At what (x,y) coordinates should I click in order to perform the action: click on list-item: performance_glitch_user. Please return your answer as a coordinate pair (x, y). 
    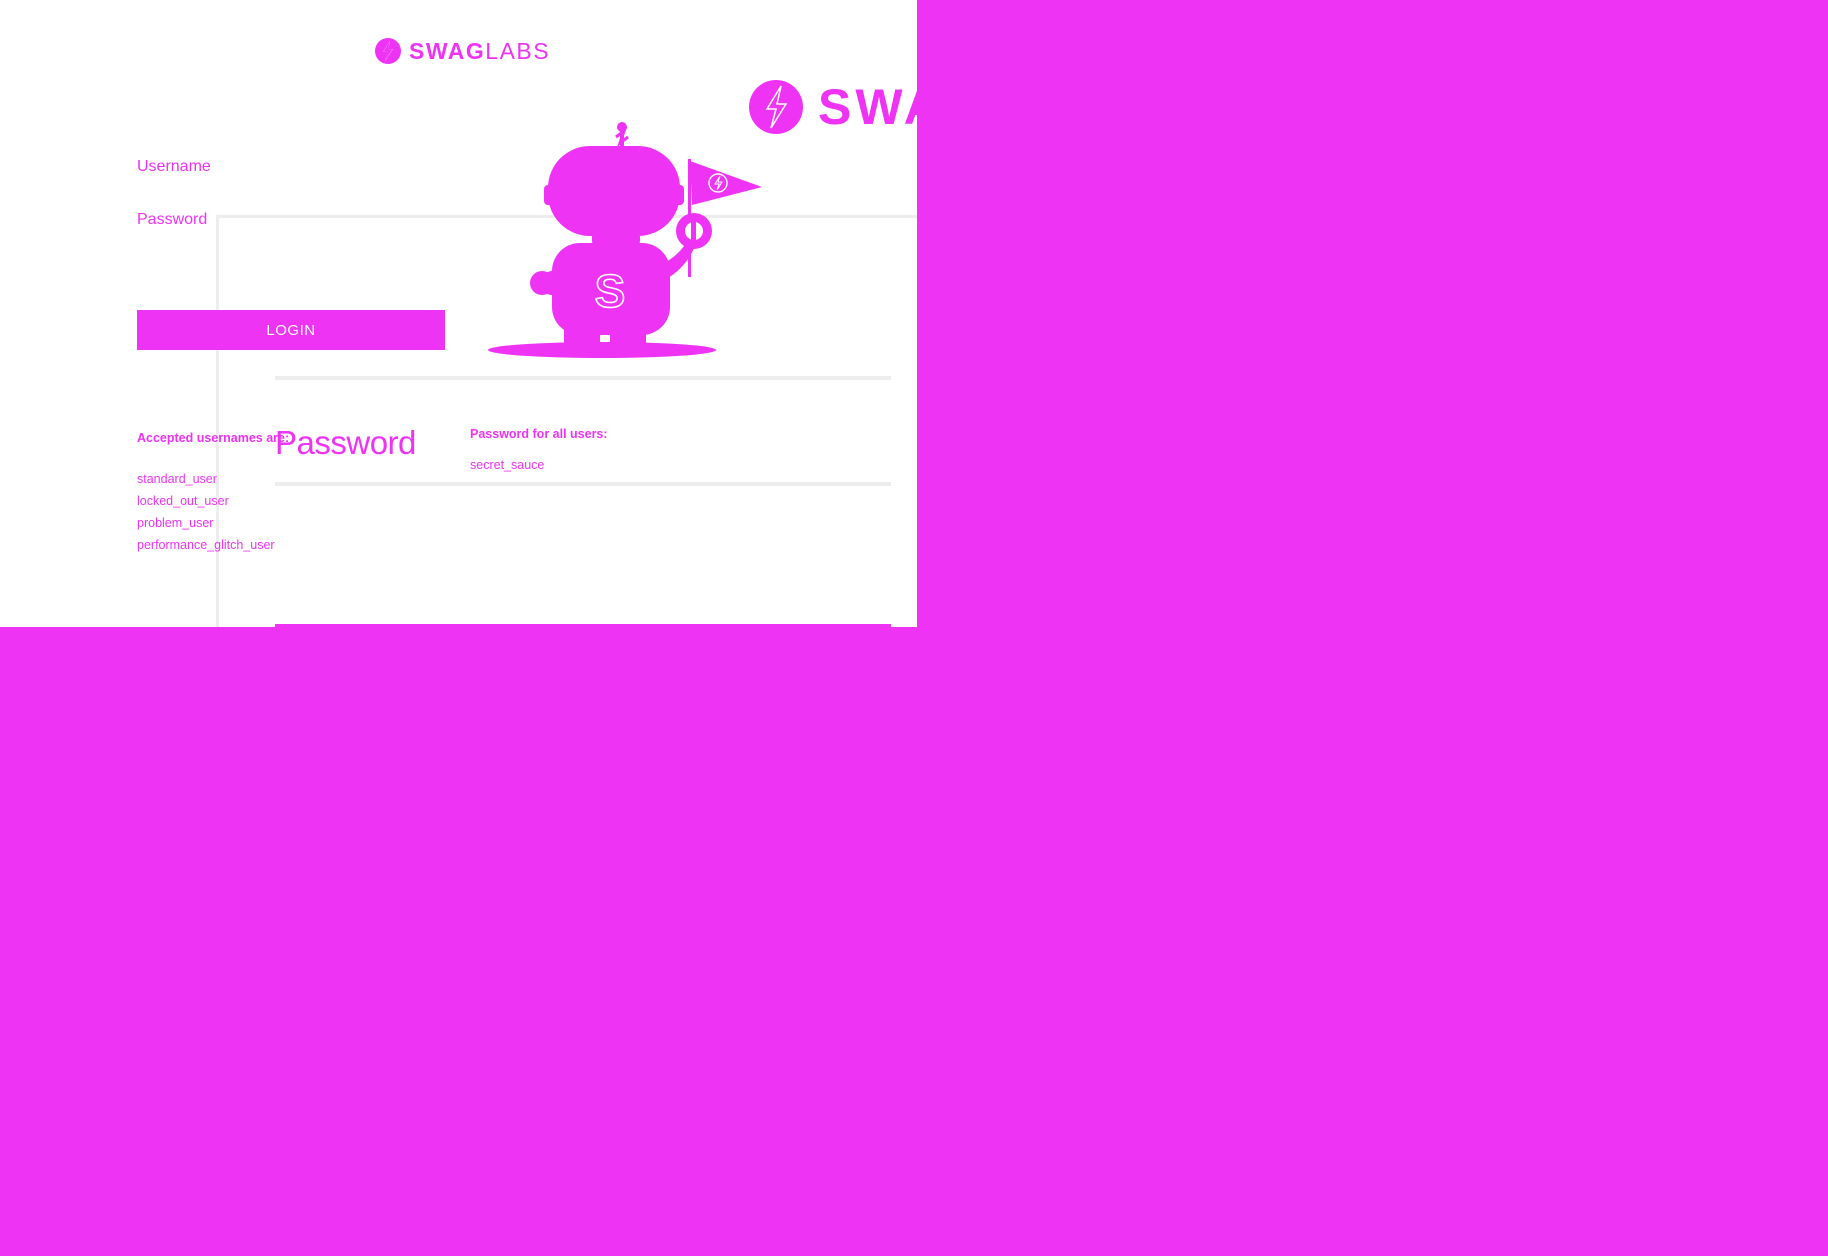
    Looking at the image, I should click on (206, 545).